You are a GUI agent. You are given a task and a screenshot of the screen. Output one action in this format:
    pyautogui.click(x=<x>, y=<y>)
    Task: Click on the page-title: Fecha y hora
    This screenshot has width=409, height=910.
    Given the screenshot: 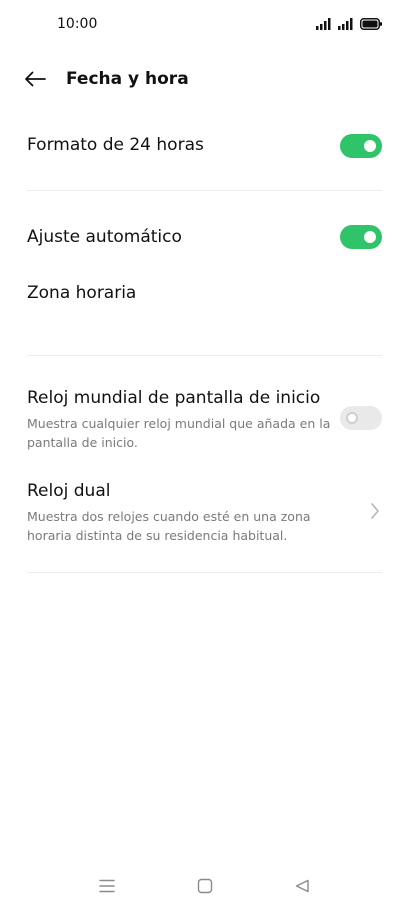 What is the action you would take?
    pyautogui.click(x=127, y=79)
    